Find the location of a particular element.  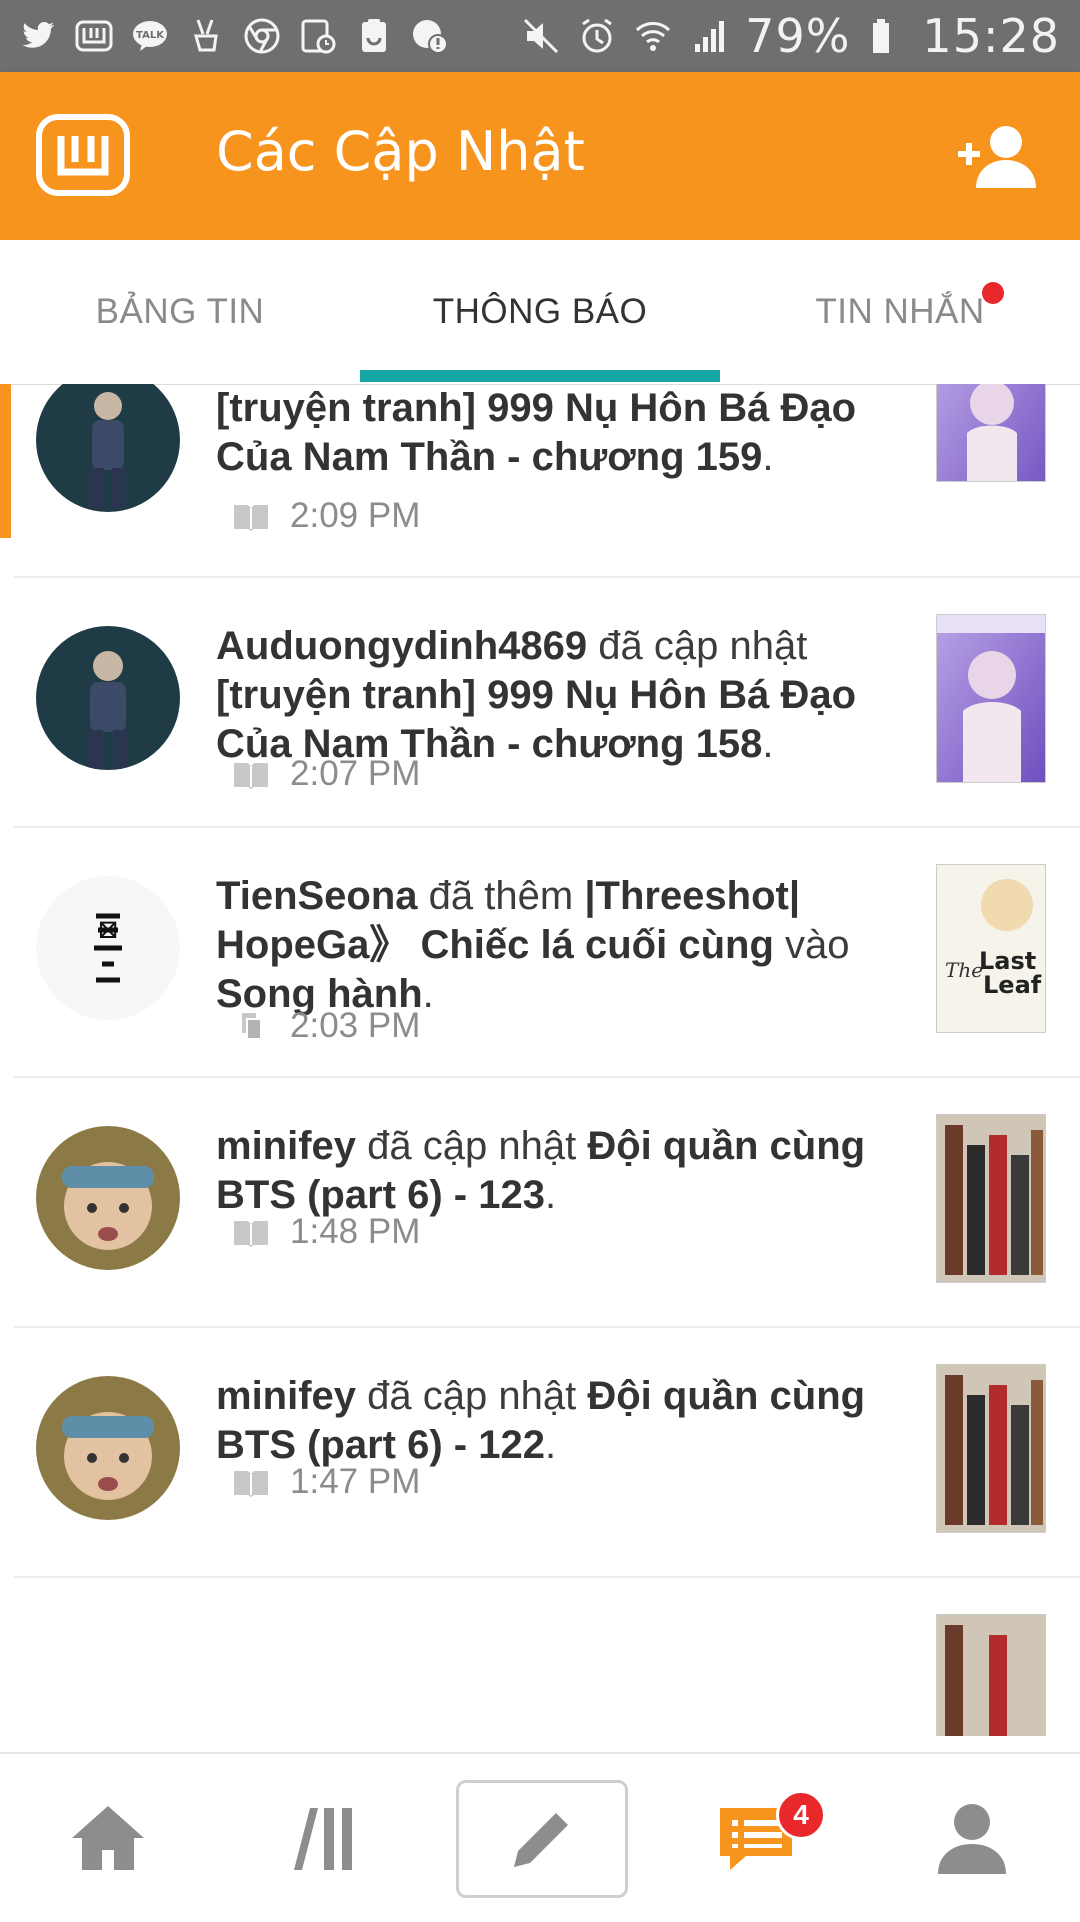

add-user-icon is located at coordinates (997, 157).